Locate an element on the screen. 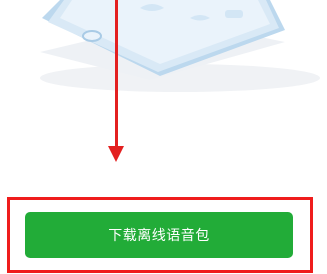 The image size is (327, 274). download-button-label: 下载离线语音包 is located at coordinates (159, 236).